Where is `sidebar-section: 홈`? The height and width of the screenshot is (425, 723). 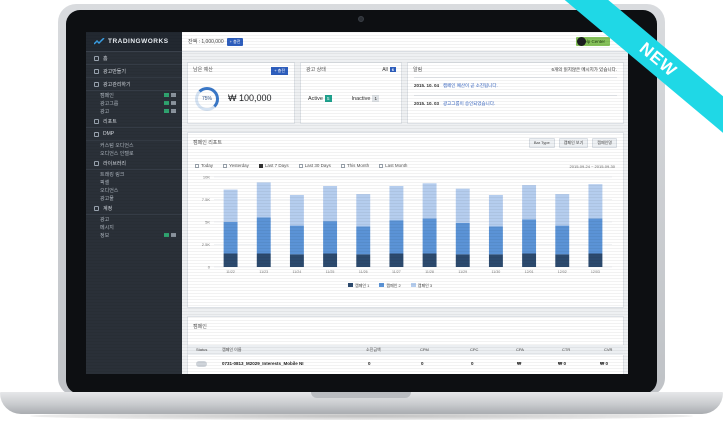
sidebar-section: 홈 is located at coordinates (134, 58).